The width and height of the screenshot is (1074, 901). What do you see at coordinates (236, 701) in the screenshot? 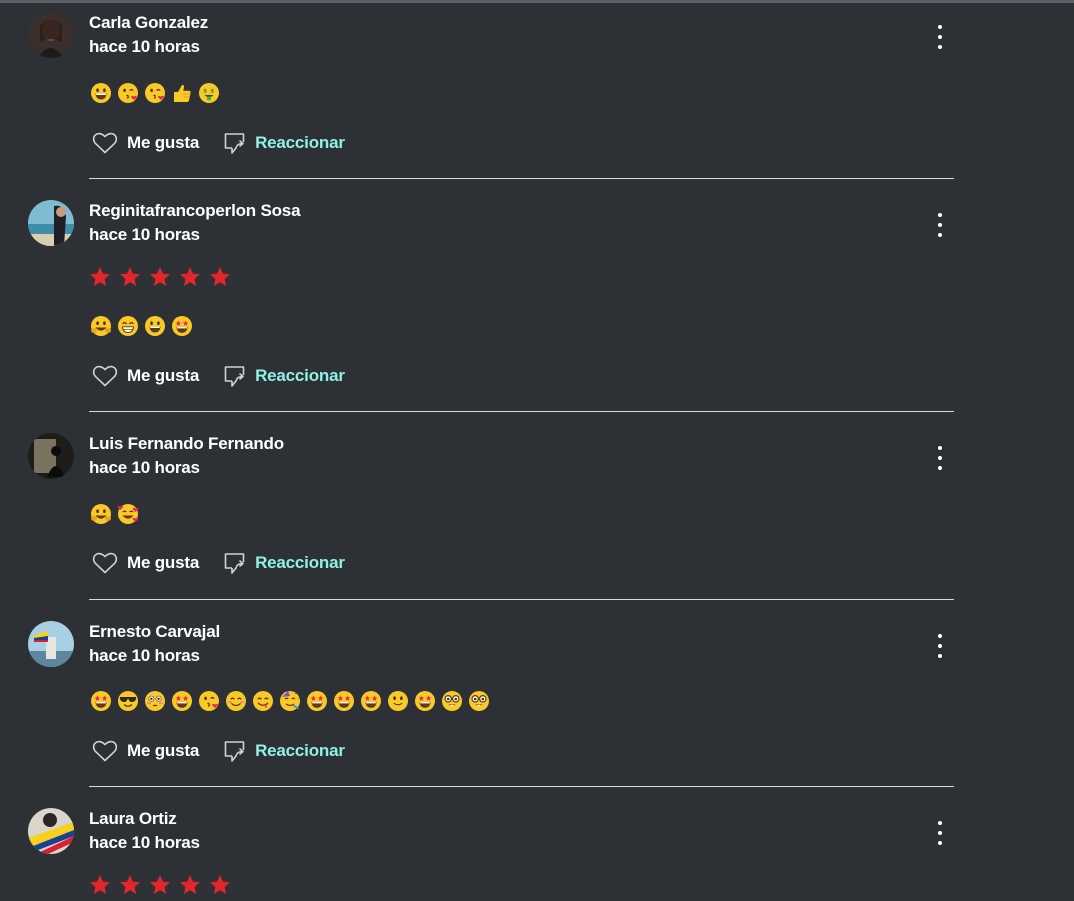
I see `smiling-face-emoji-icon` at bounding box center [236, 701].